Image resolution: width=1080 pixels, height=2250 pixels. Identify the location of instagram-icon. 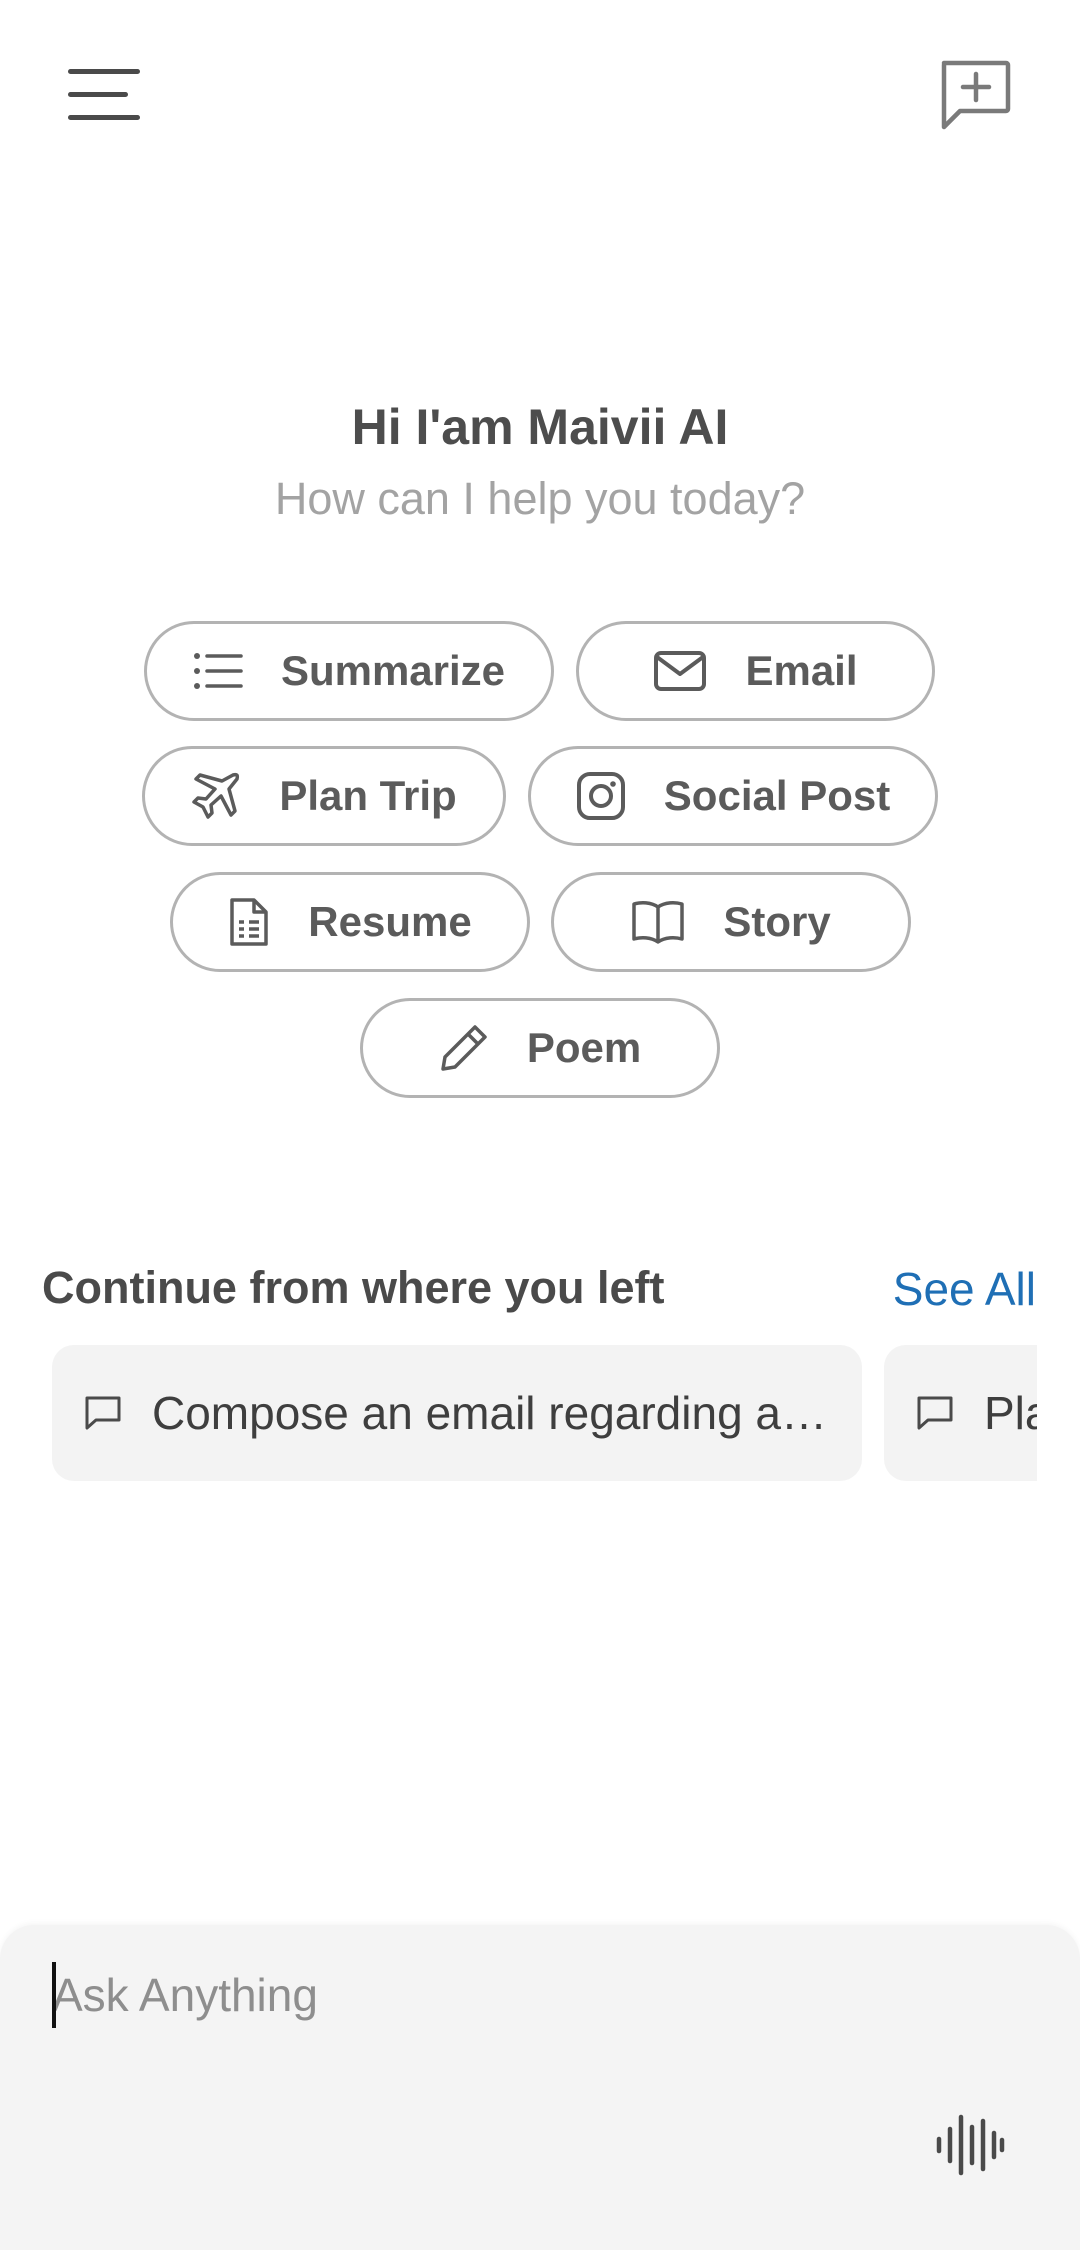
(600, 796).